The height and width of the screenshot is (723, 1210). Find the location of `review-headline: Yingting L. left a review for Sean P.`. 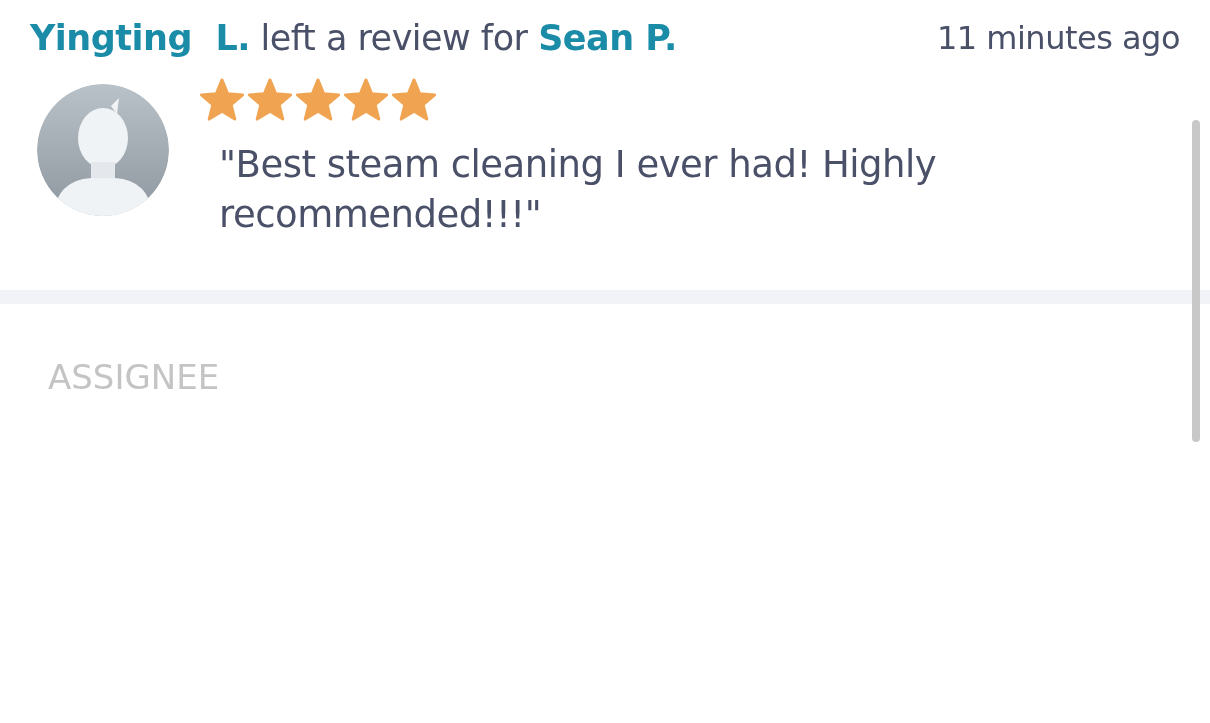

review-headline: Yingting L. left a review for Sean P. is located at coordinates (353, 38).